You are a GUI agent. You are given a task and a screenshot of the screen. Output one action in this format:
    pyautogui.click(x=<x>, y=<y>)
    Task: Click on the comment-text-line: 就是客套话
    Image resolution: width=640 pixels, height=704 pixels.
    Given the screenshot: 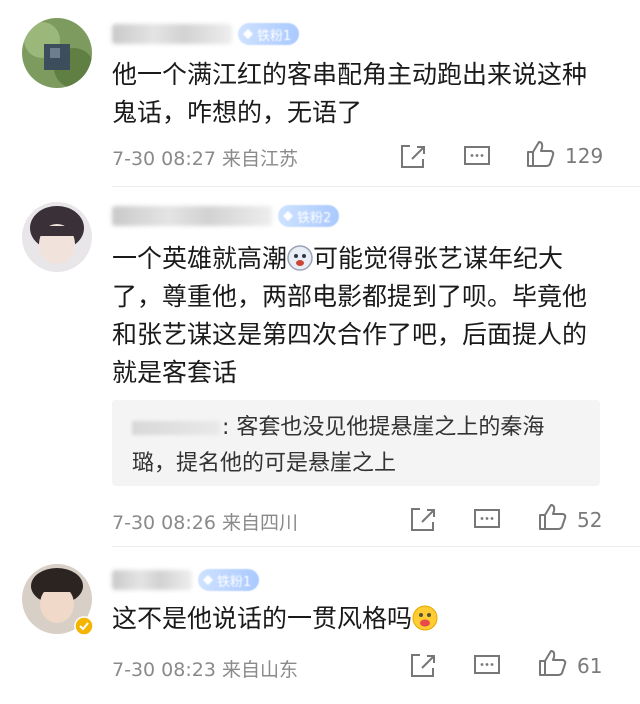 What is the action you would take?
    pyautogui.click(x=175, y=372)
    